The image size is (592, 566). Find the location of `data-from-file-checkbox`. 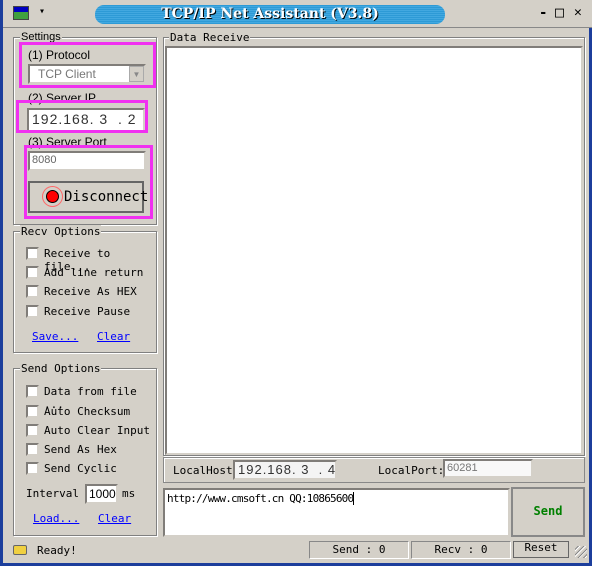

data-from-file-checkbox is located at coordinates (32, 391).